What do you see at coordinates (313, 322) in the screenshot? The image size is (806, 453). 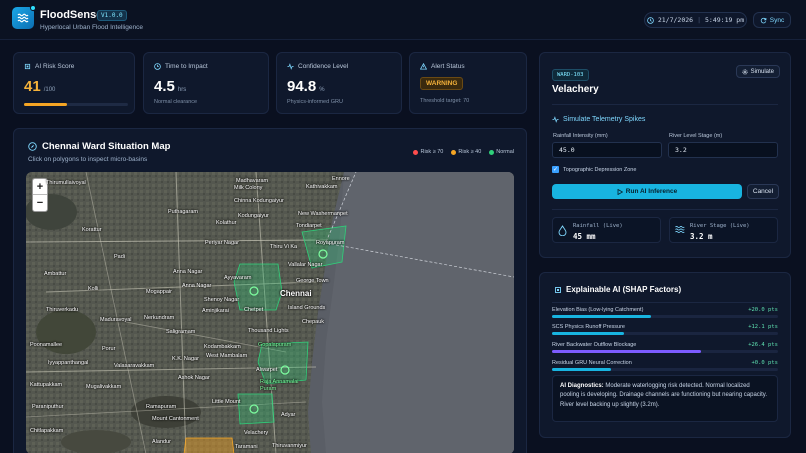 I see `map-label: Chepauk` at bounding box center [313, 322].